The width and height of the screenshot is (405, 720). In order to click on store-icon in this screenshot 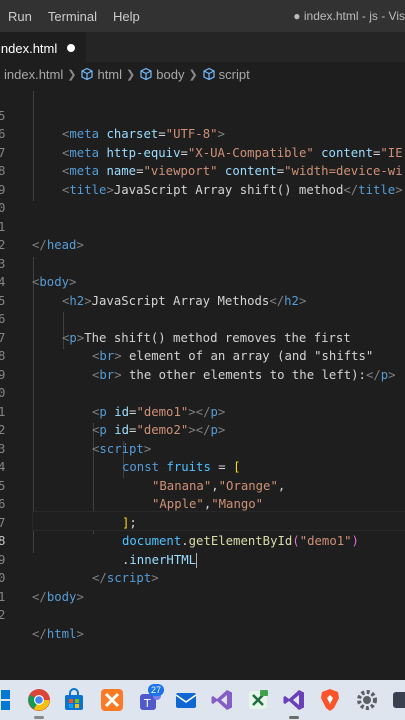, I will do `click(74, 700)`.